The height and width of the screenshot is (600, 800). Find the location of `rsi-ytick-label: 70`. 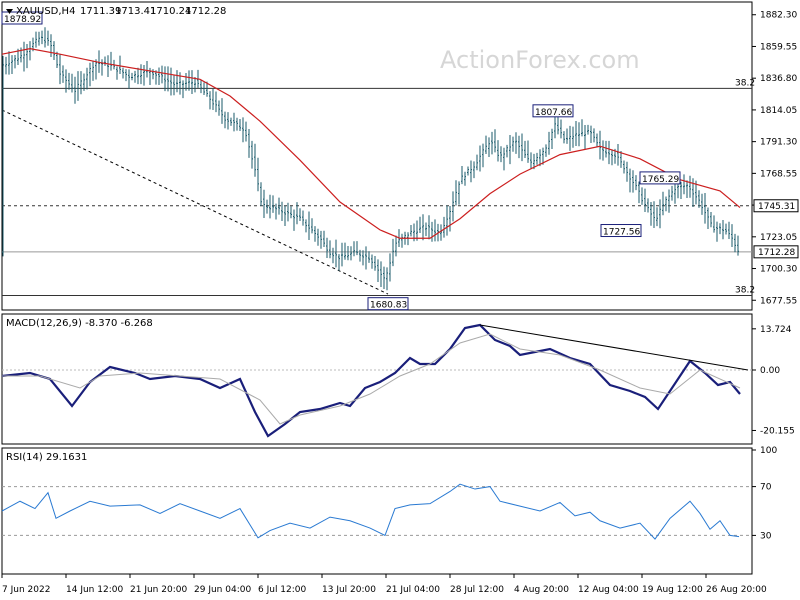

rsi-ytick-label: 70 is located at coordinates (766, 488).